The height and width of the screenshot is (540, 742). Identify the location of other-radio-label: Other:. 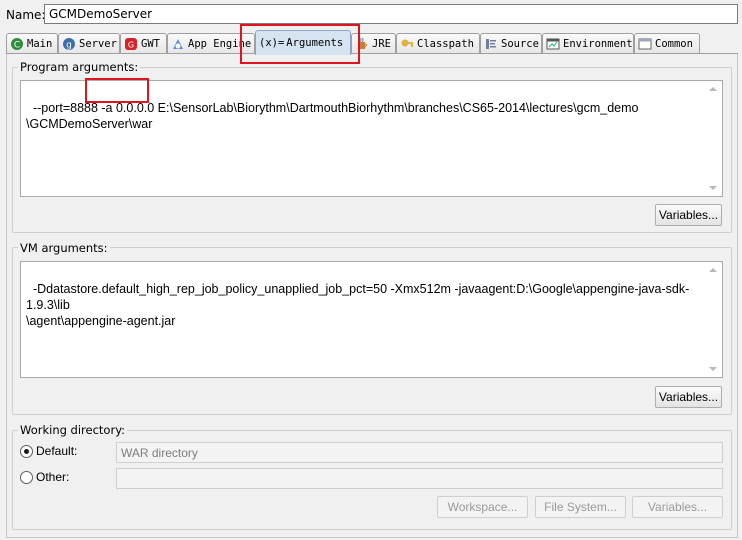
(53, 477).